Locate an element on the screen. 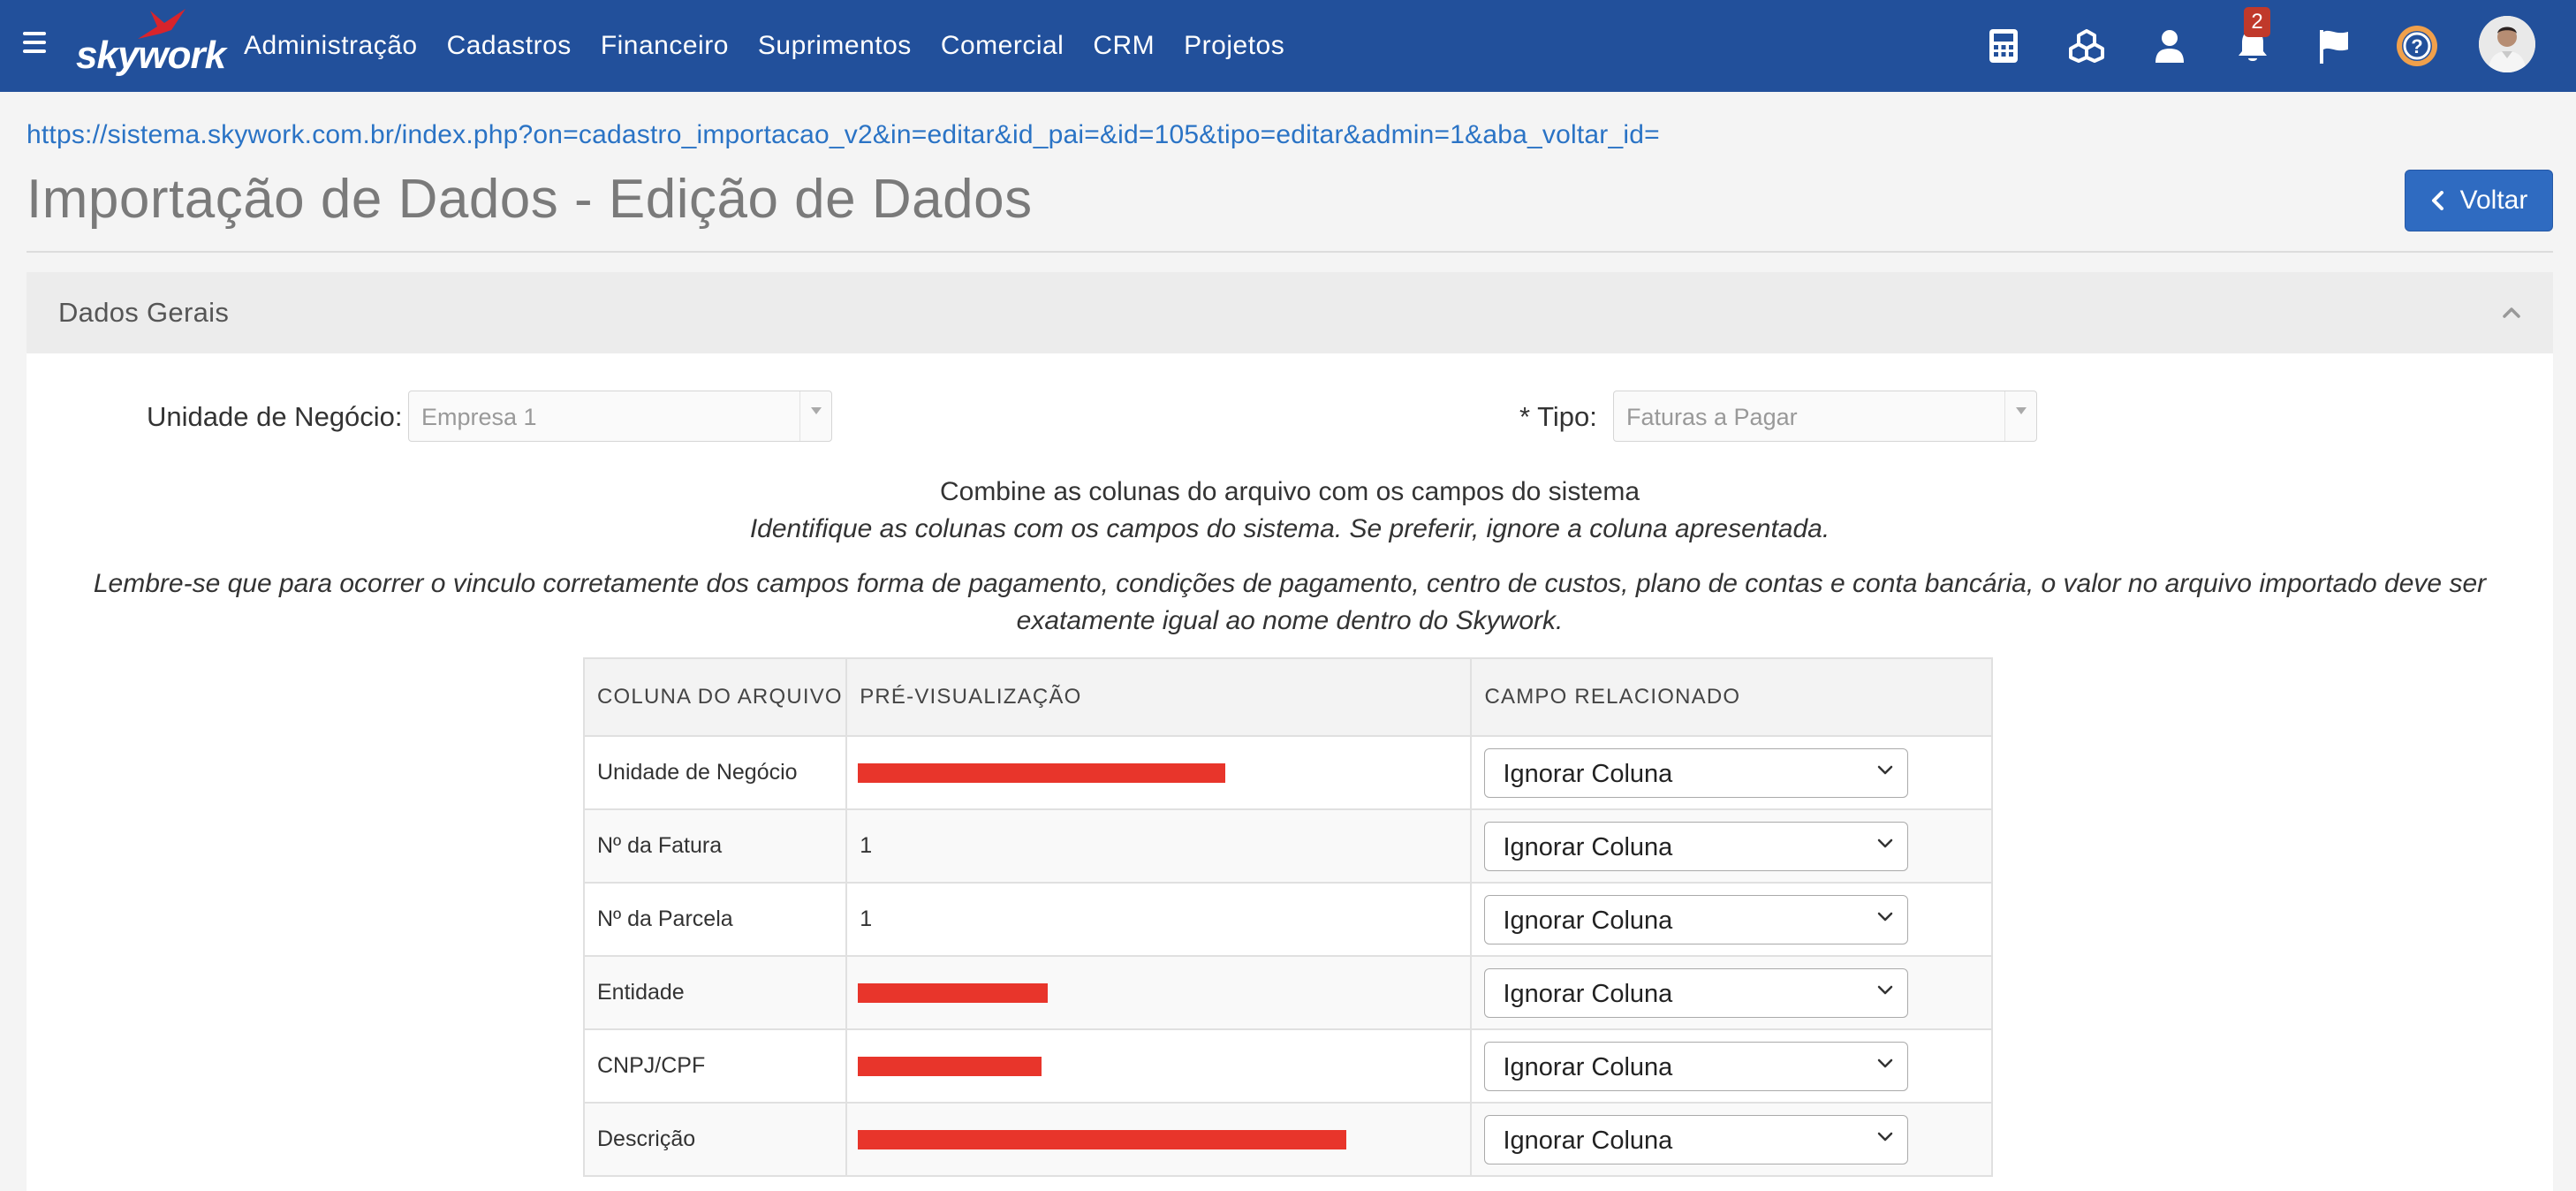  notification-badge: 2 is located at coordinates (2257, 22).